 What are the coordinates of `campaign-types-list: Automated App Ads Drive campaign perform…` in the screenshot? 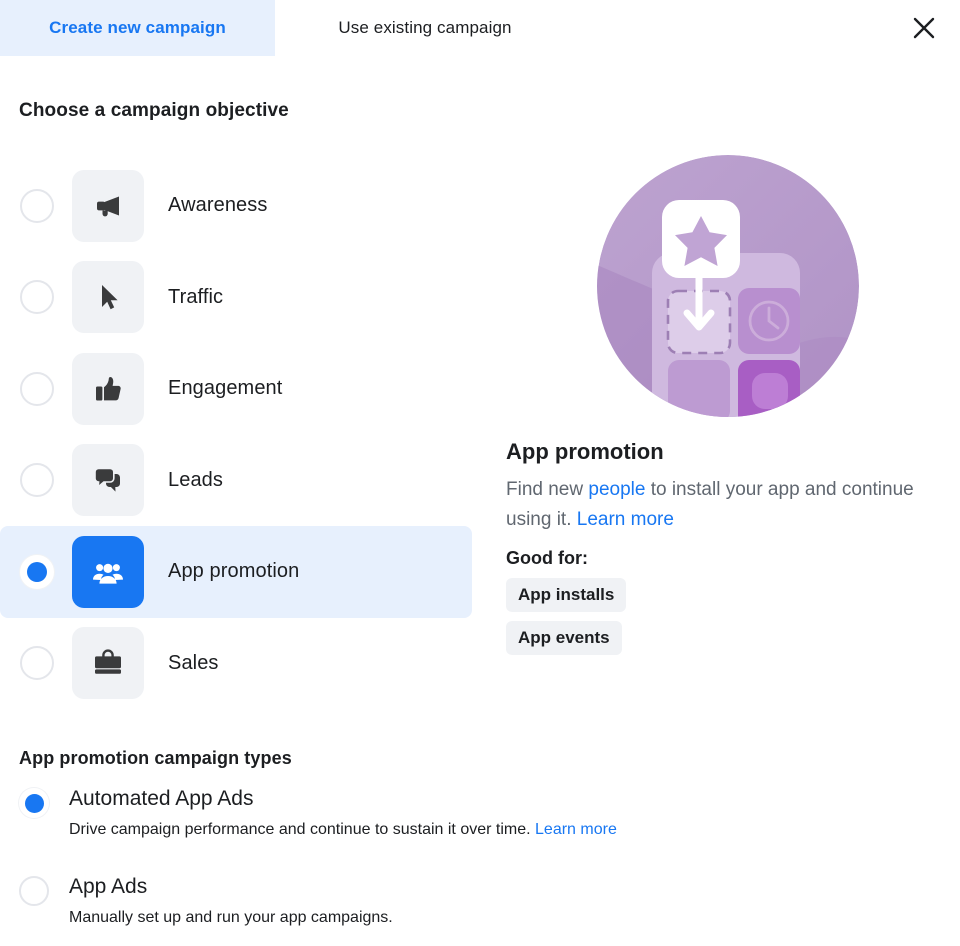 It's located at (449, 857).